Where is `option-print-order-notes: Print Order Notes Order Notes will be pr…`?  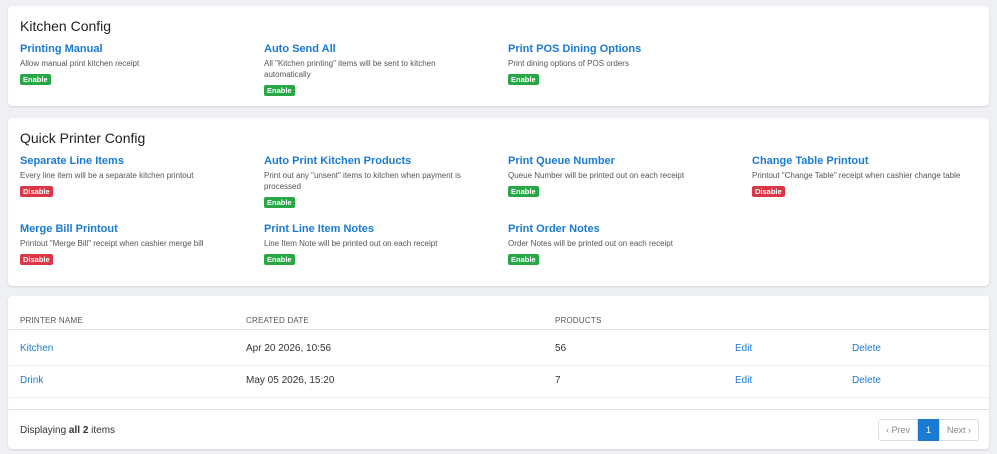
option-print-order-notes: Print Order Notes Order Notes will be pr… is located at coordinates (618, 245).